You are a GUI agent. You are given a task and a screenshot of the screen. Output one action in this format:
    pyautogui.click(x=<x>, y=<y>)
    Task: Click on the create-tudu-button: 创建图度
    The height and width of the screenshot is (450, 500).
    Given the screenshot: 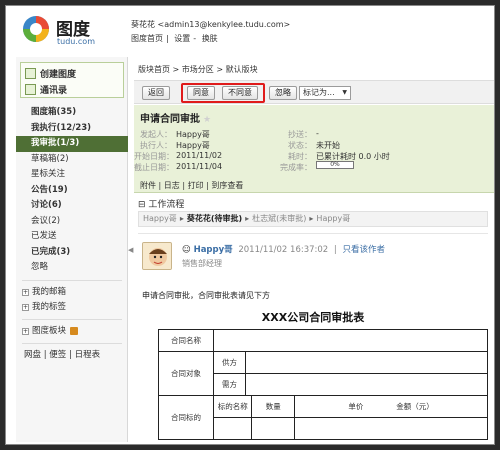 What is the action you would take?
    pyautogui.click(x=50, y=73)
    